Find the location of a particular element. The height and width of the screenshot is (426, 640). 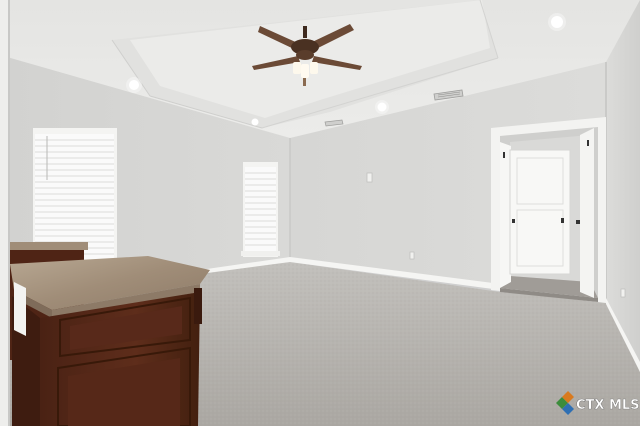

doorway is located at coordinates (548, 210).